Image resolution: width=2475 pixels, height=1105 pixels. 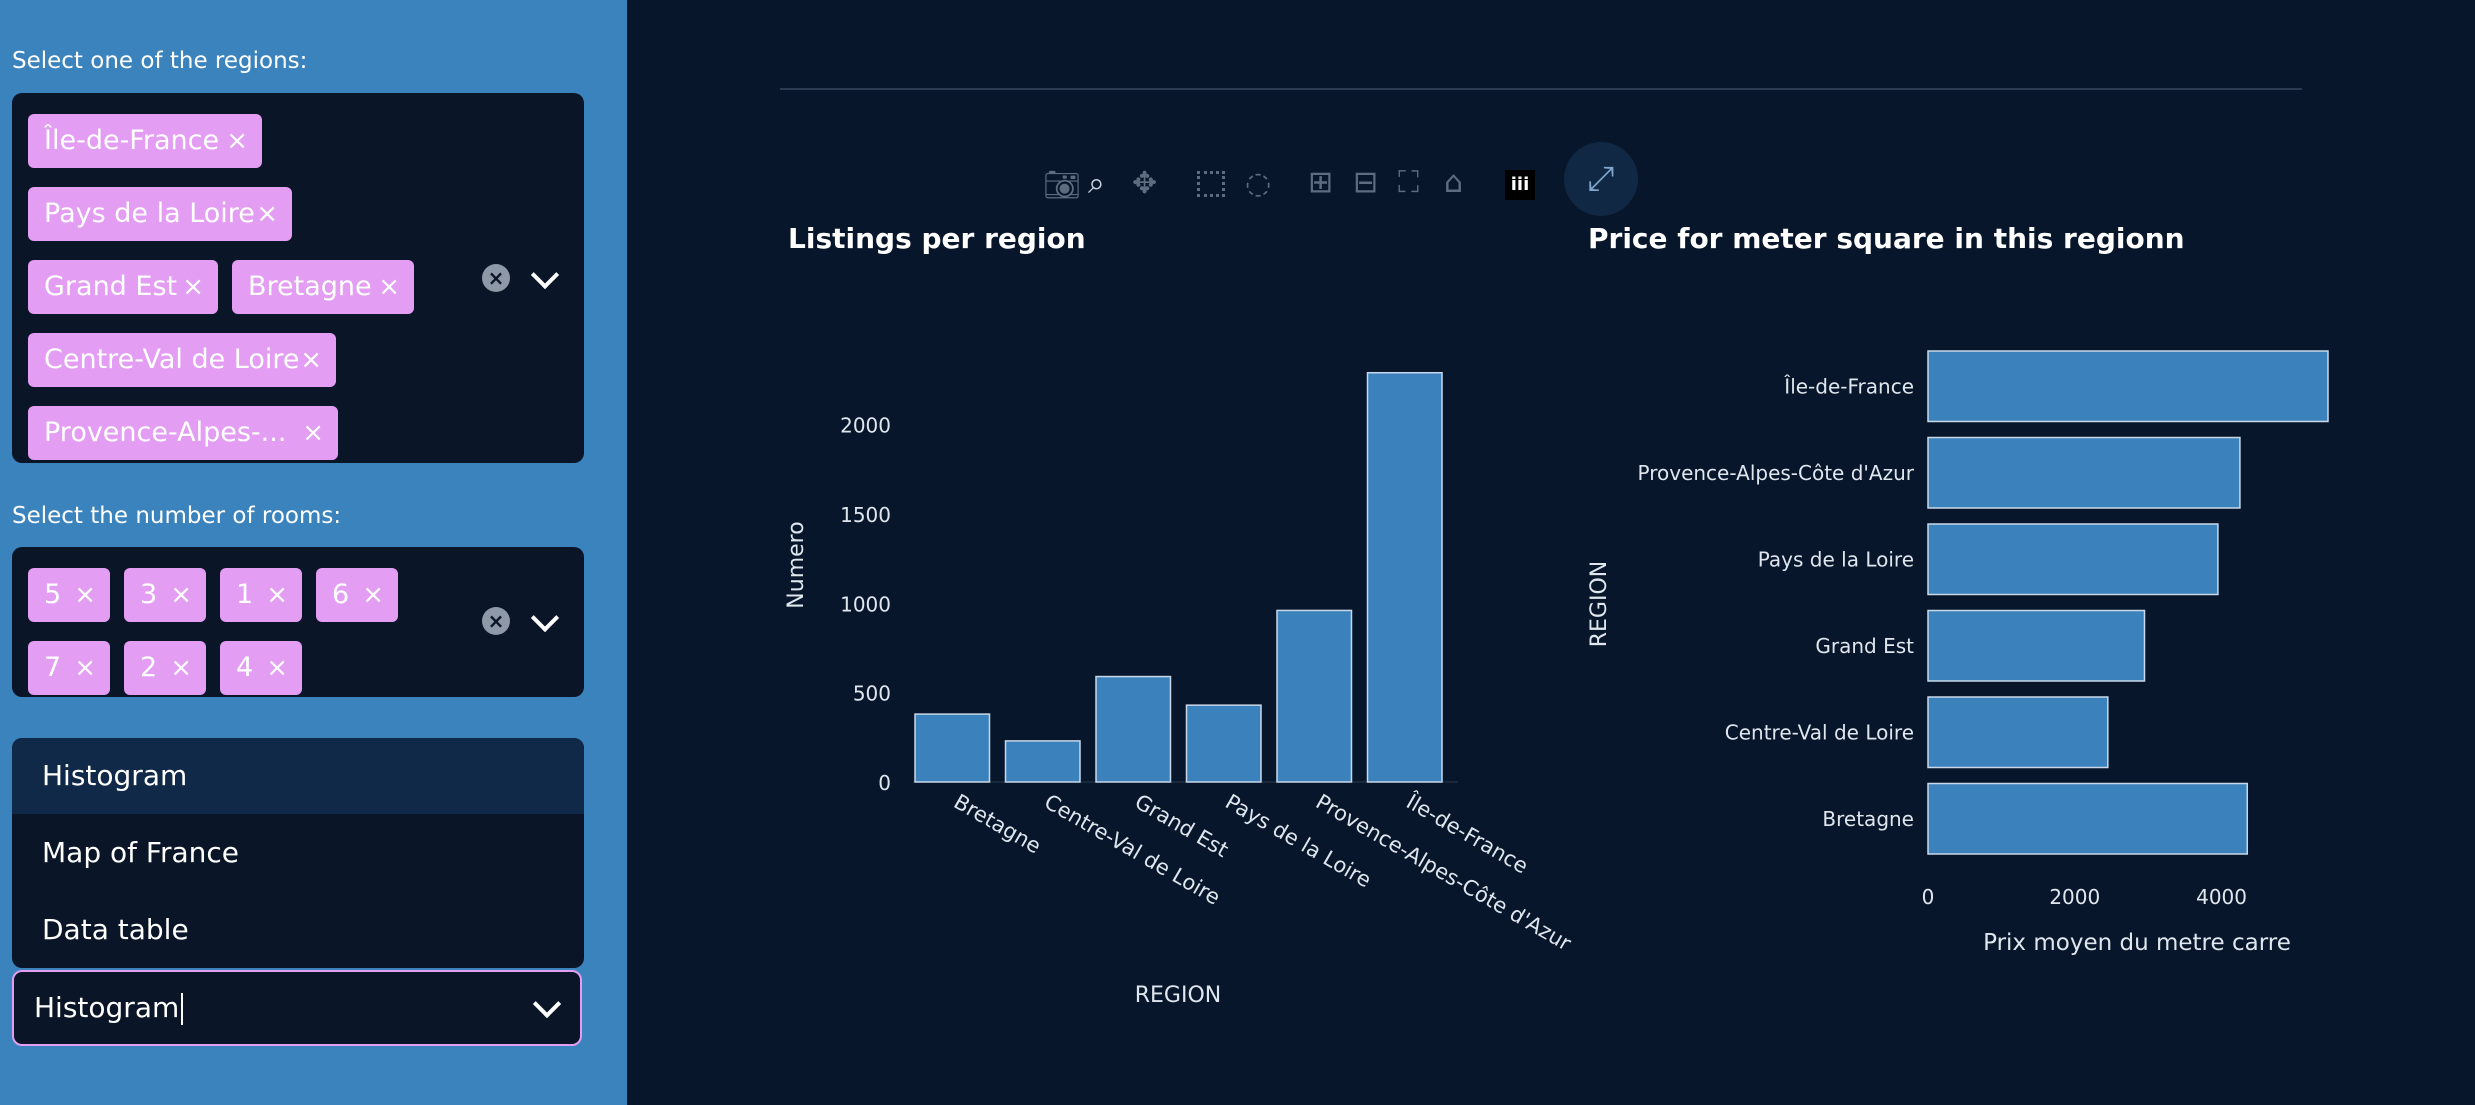 What do you see at coordinates (160, 61) in the screenshot?
I see `regions-label: Select one of the regions:` at bounding box center [160, 61].